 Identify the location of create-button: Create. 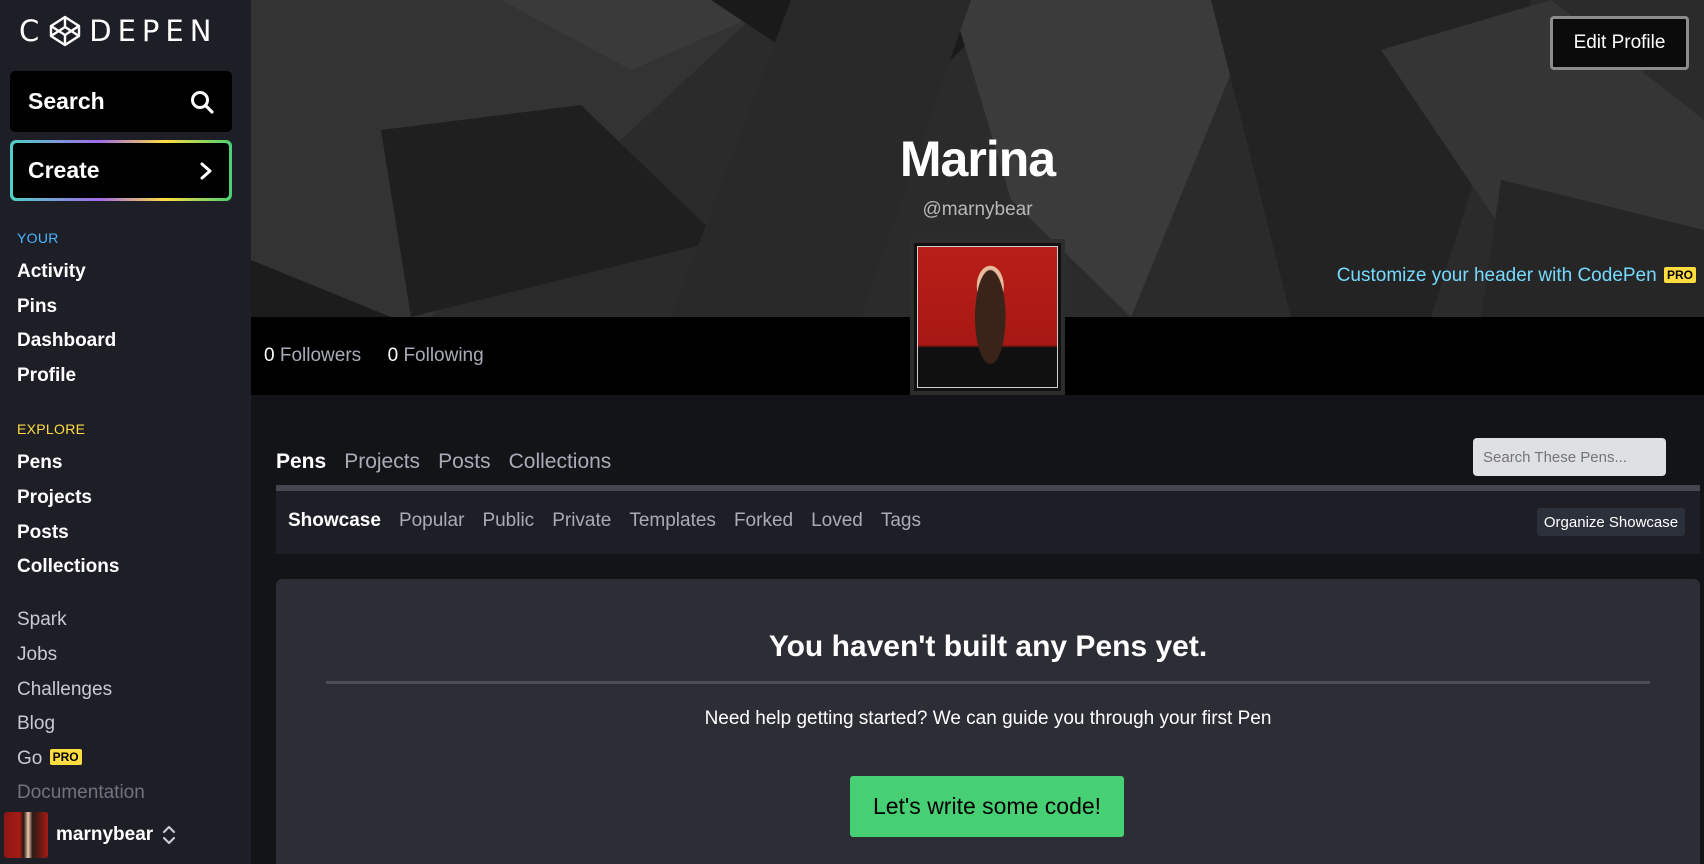
(121, 170).